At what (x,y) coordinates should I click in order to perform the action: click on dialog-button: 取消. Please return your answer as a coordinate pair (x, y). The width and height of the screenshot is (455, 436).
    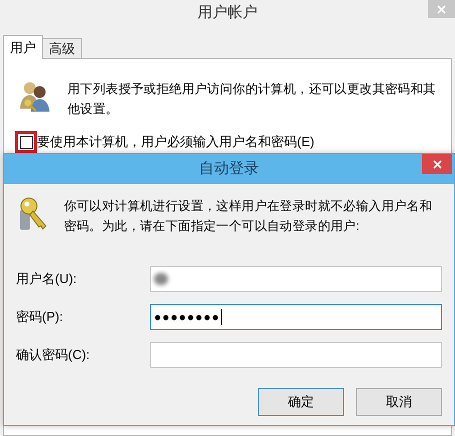
    Looking at the image, I should click on (399, 402).